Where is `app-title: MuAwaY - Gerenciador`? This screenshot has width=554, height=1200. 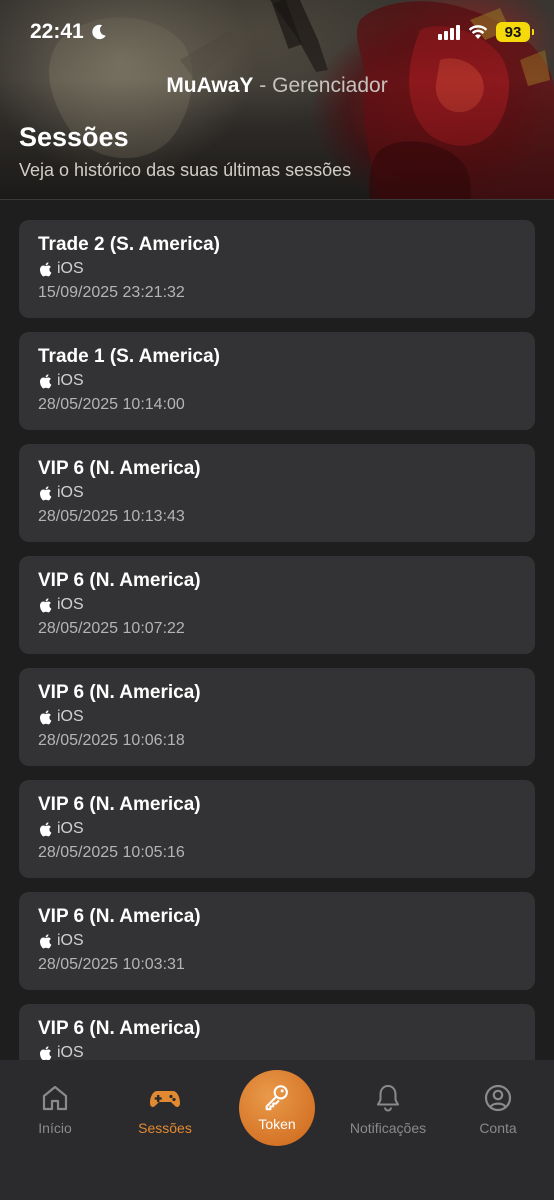
app-title: MuAwaY - Gerenciador is located at coordinates (277, 86).